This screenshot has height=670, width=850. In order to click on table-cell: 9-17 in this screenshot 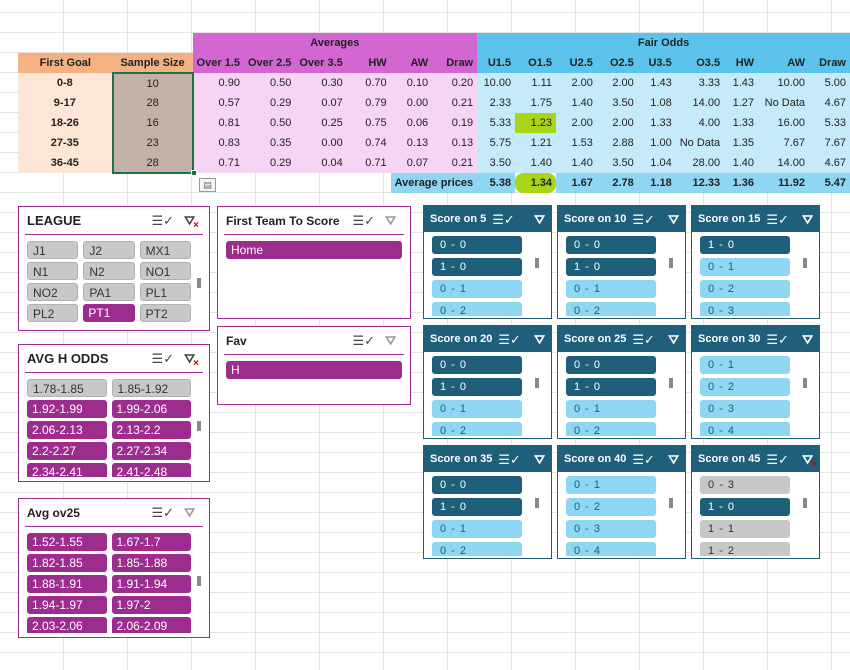, I will do `click(65, 103)`.